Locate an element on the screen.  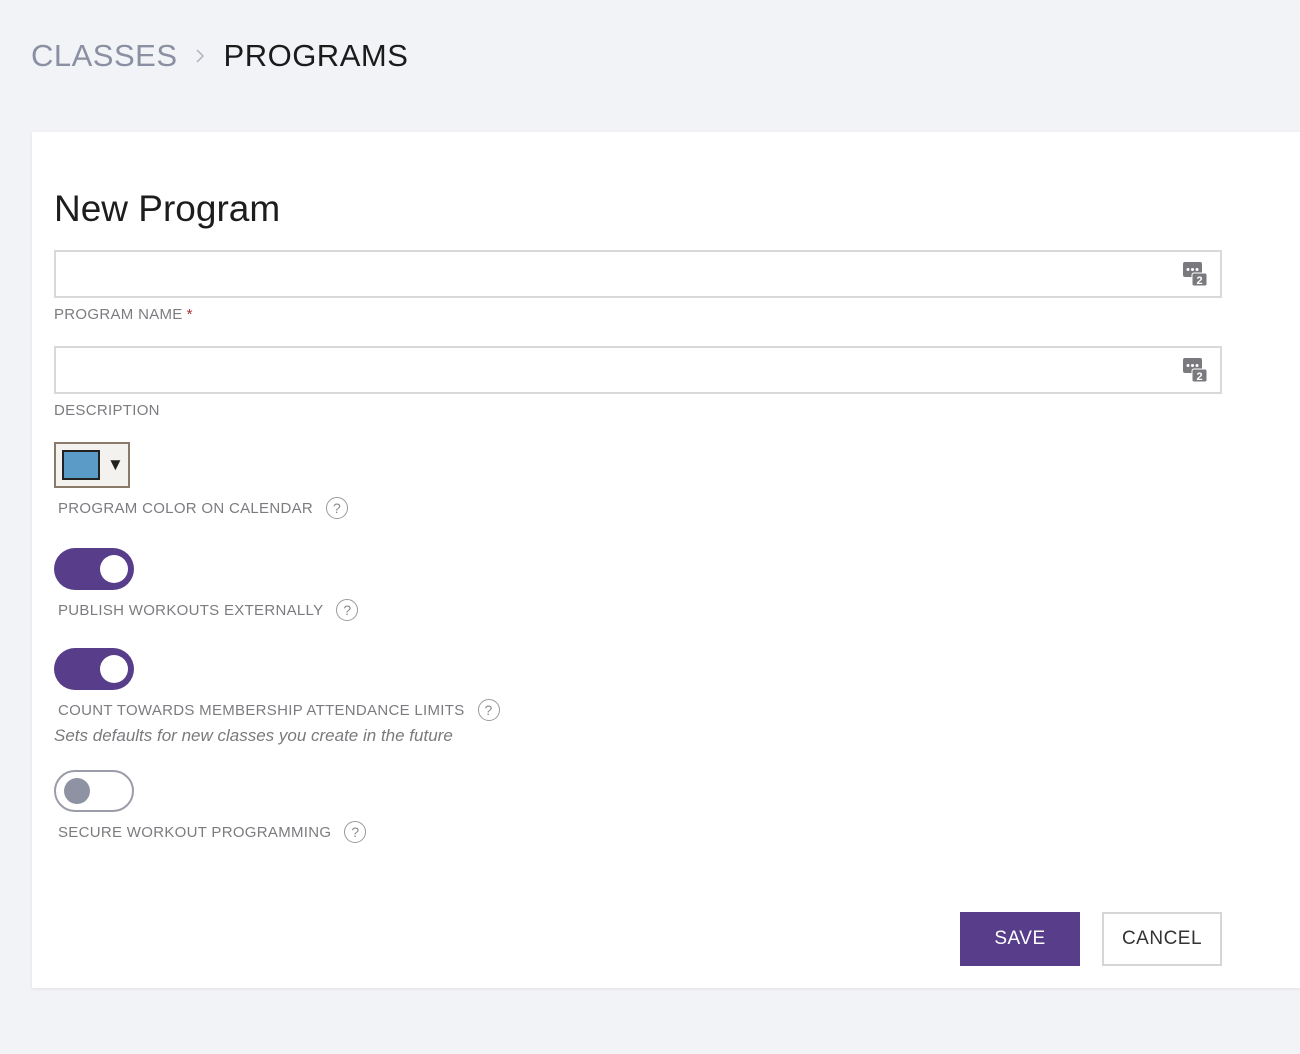
description-label: DESCRIPTION is located at coordinates (107, 410).